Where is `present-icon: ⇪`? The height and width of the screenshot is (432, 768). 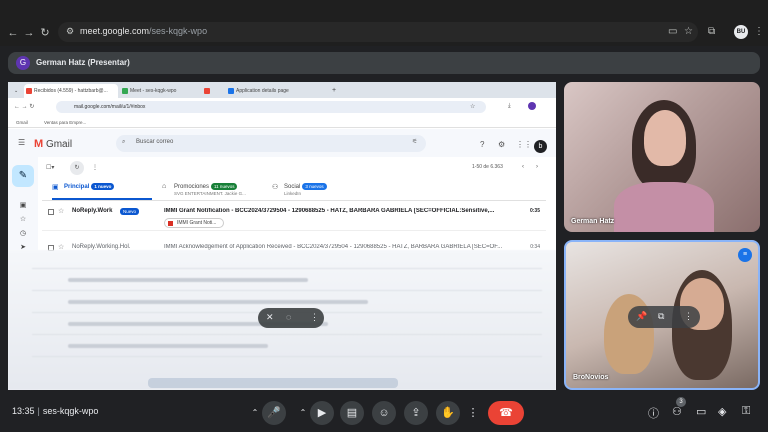 present-icon: ⇪ is located at coordinates (416, 413).